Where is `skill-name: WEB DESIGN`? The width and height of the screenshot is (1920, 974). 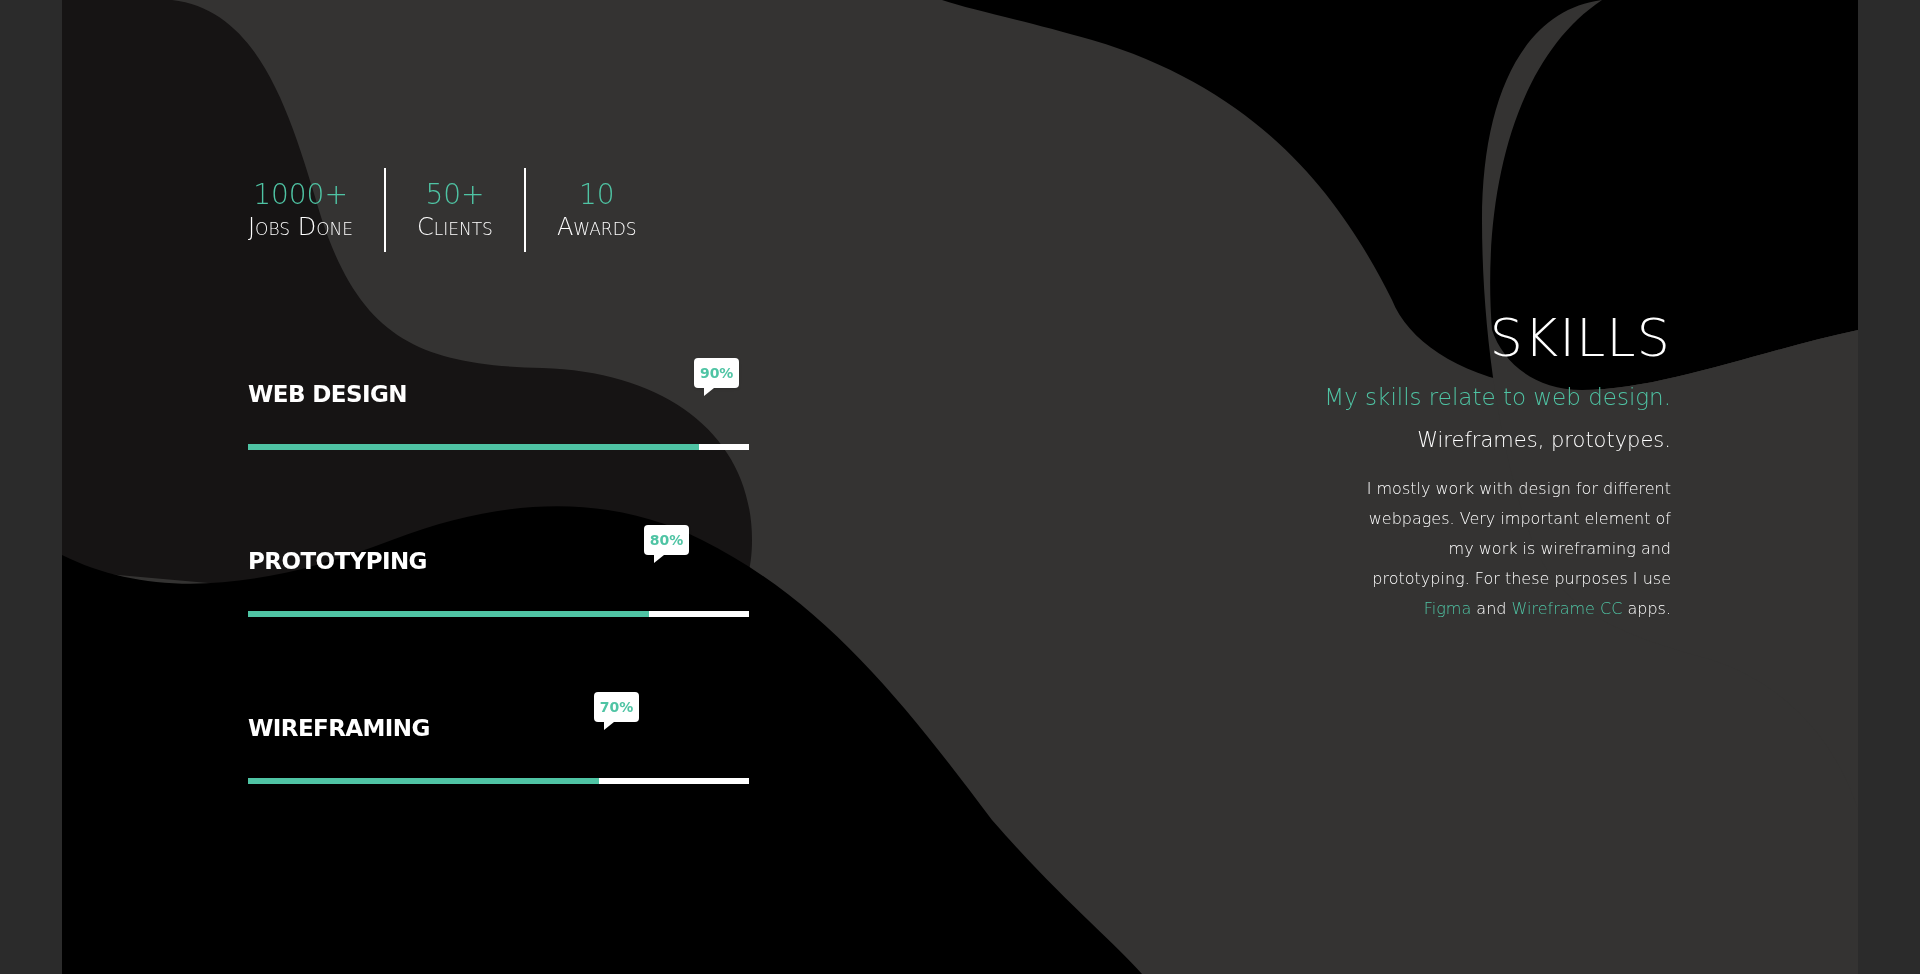 skill-name: WEB DESIGN is located at coordinates (328, 394).